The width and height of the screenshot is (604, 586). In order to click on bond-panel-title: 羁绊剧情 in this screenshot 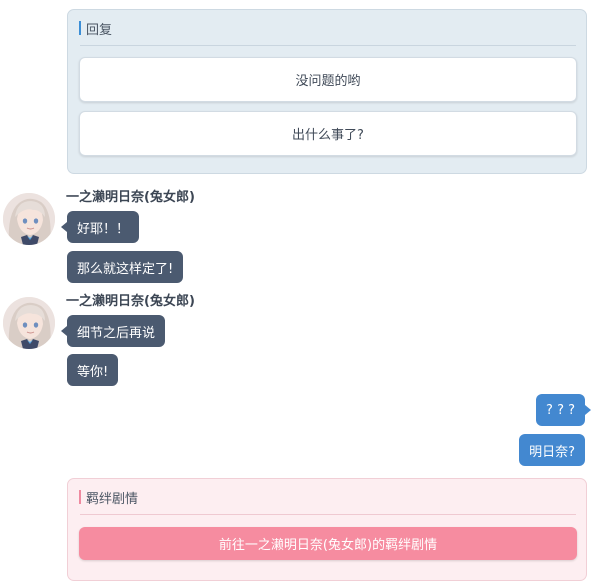, I will do `click(112, 499)`.